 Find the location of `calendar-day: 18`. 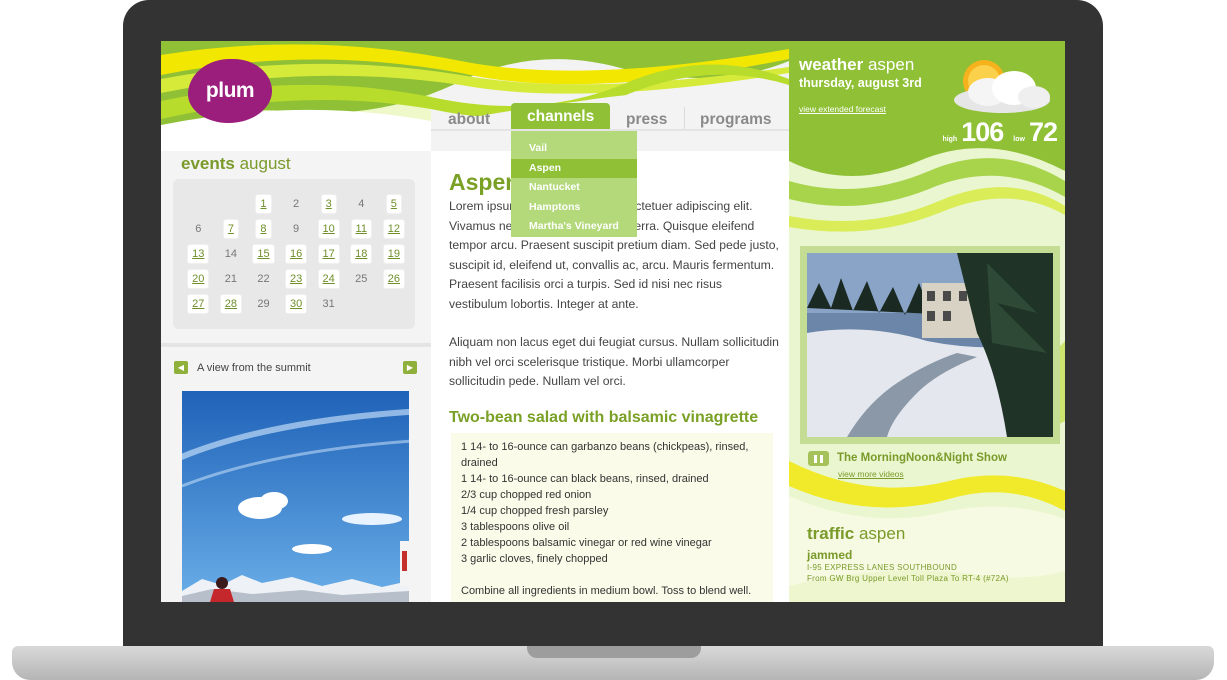

calendar-day: 18 is located at coordinates (361, 254).